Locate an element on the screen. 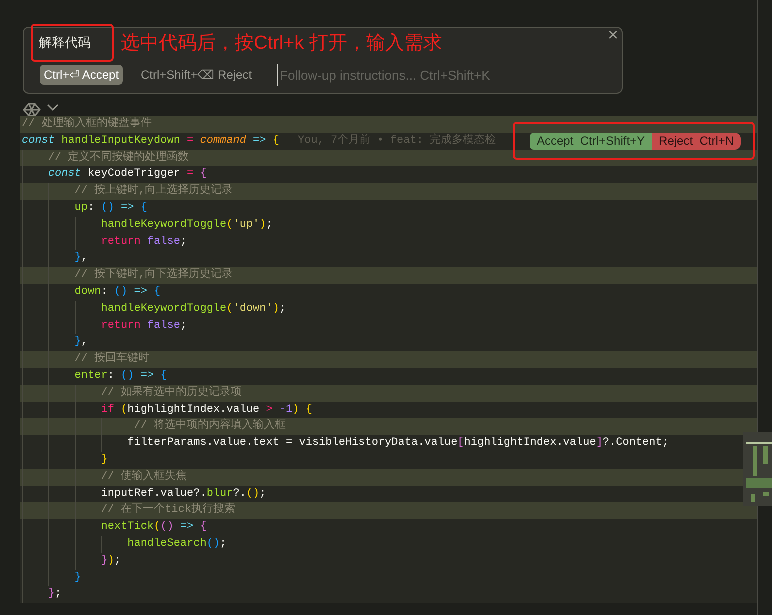  code-line: // 将选中项的内容填入输入框 is located at coordinates (209, 426).